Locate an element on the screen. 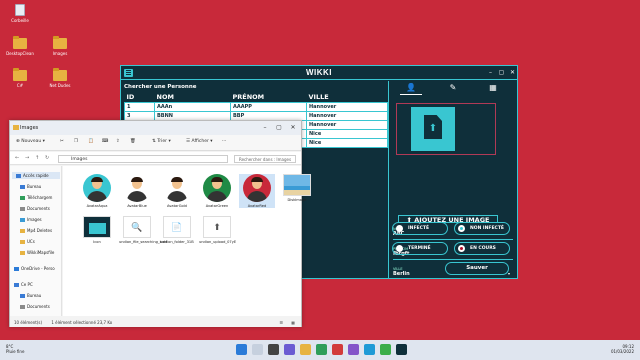 The image size is (640, 360). tab-buildings: ▦ is located at coordinates (493, 89).